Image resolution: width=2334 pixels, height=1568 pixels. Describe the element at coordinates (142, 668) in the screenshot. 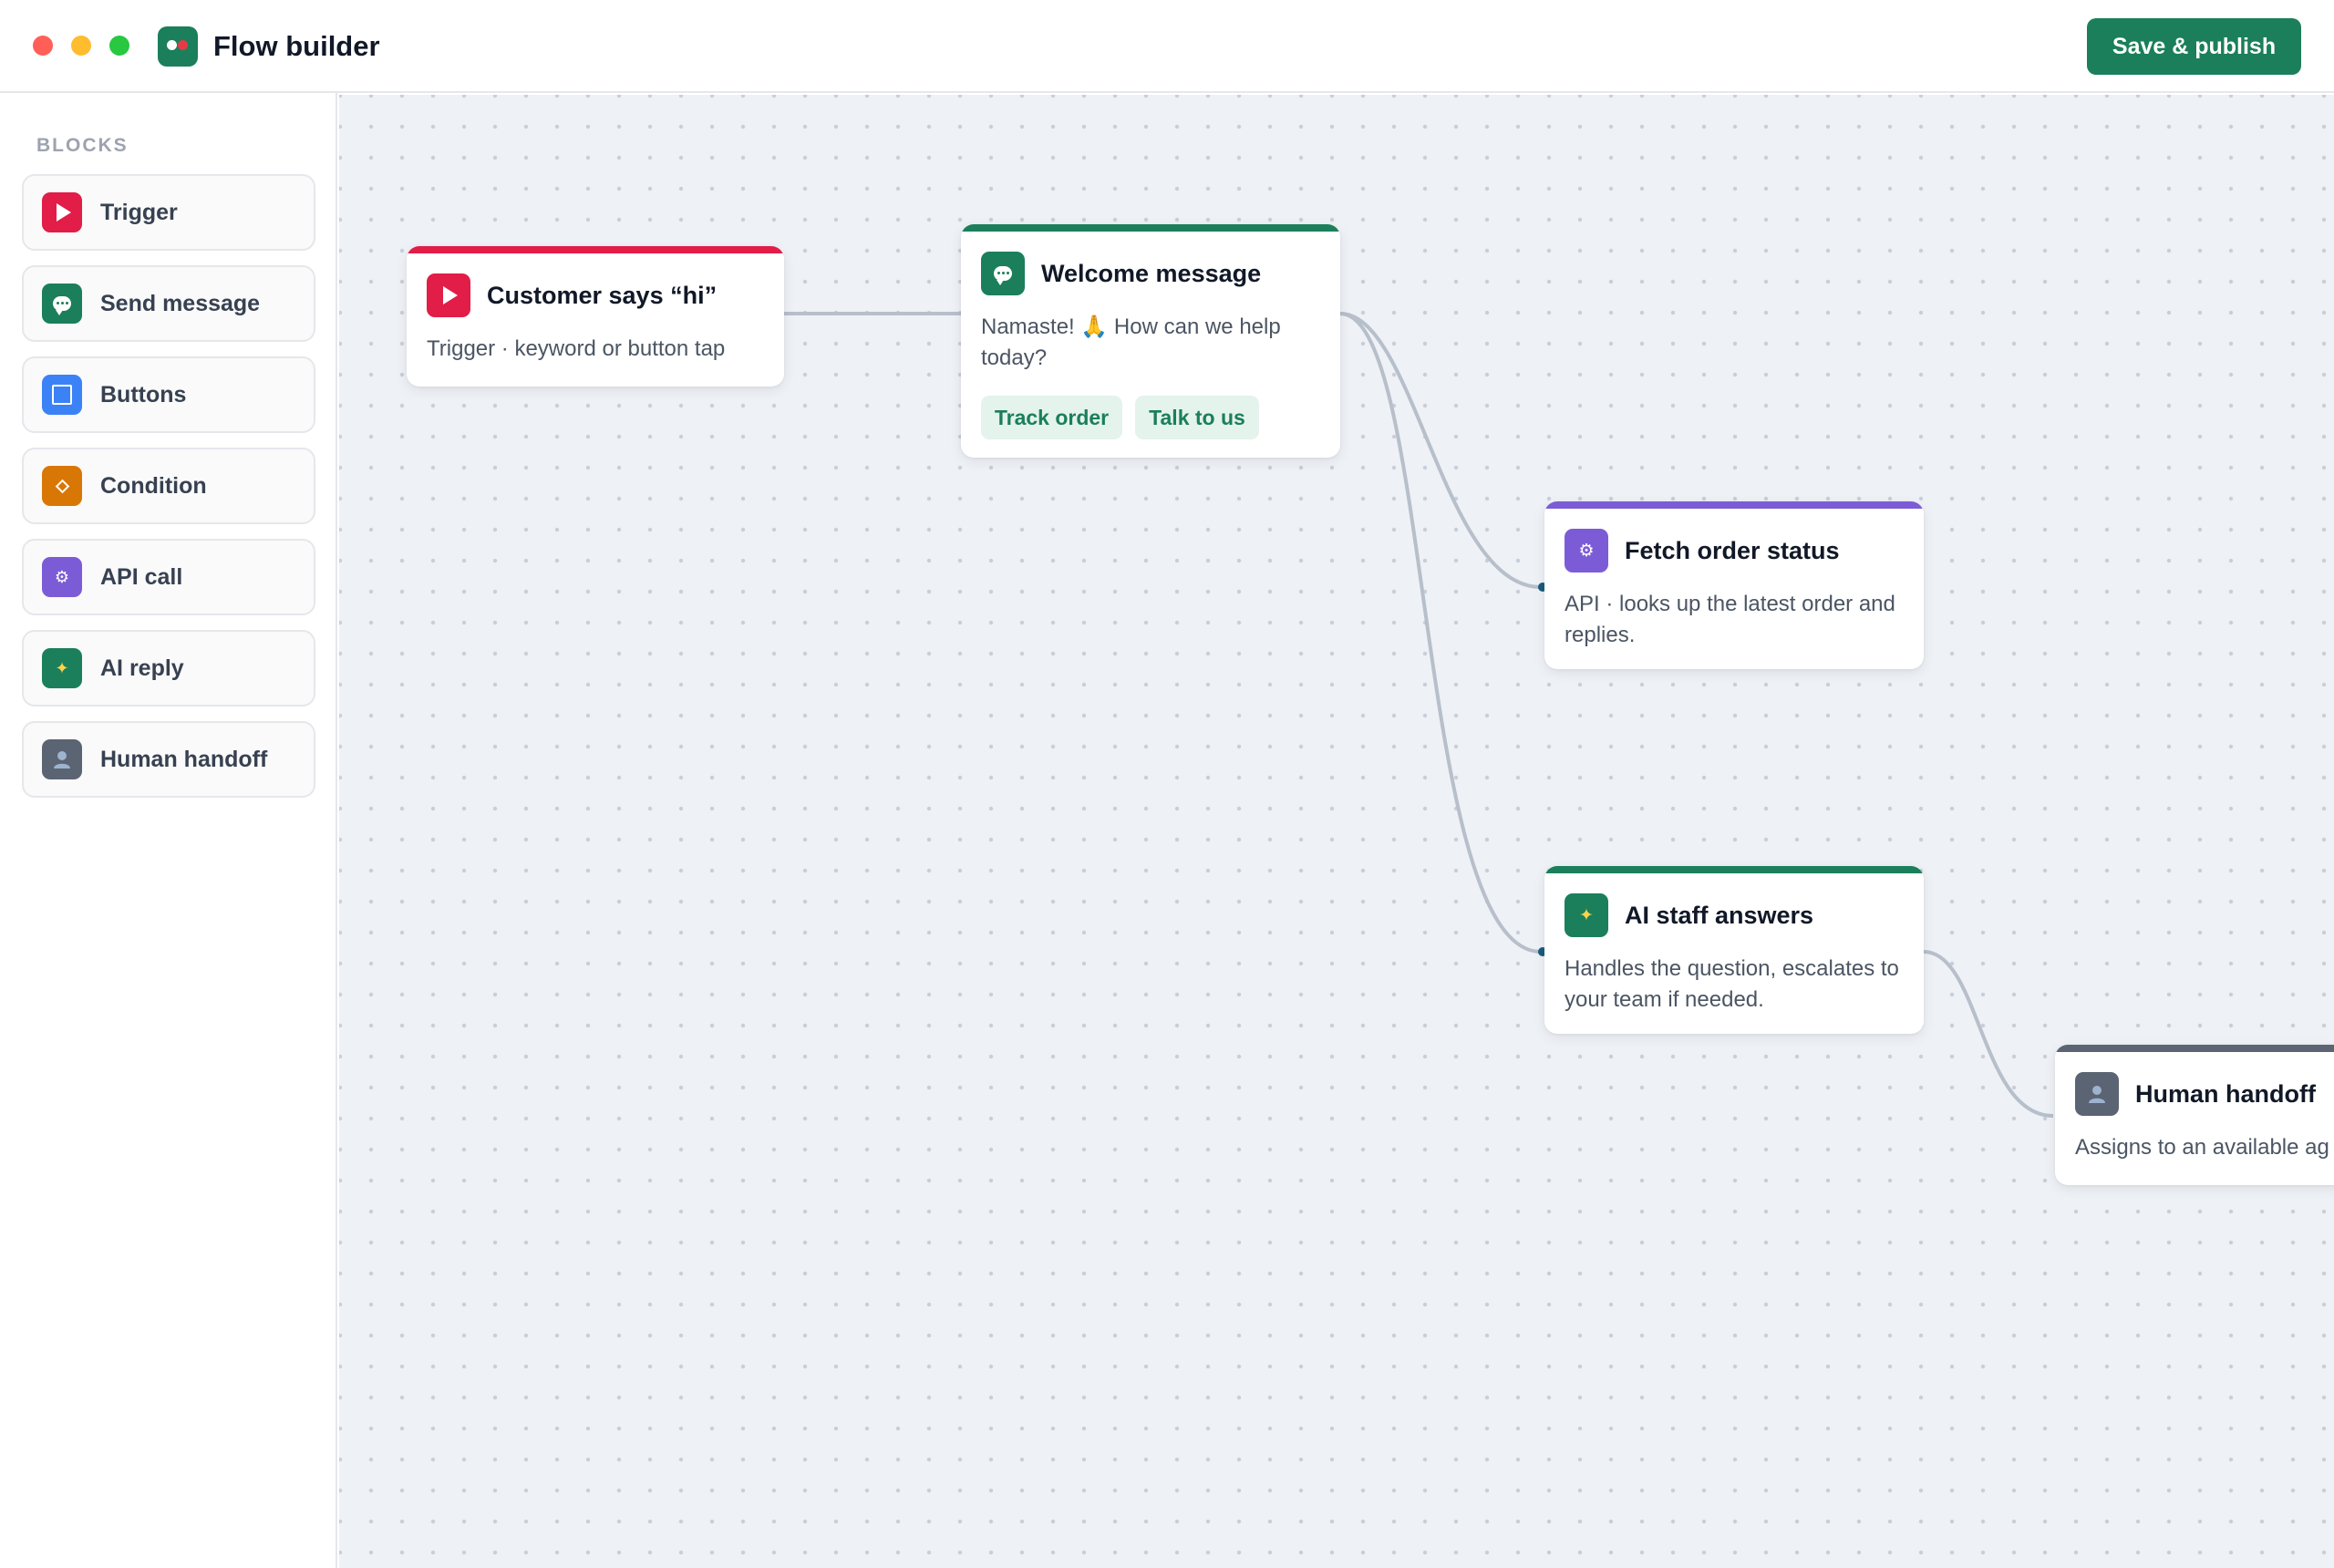

I see `sidebar-block-label: AI reply` at that location.